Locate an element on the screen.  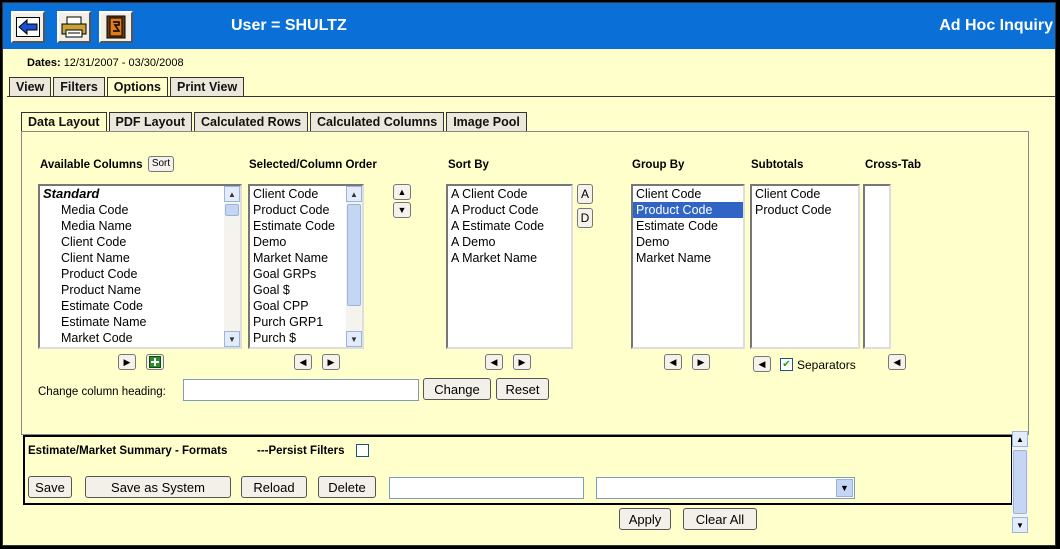
separators-label: Separators is located at coordinates (826, 365).